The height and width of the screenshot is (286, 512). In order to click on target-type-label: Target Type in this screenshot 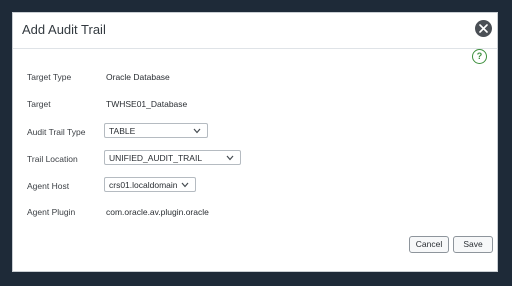, I will do `click(49, 77)`.